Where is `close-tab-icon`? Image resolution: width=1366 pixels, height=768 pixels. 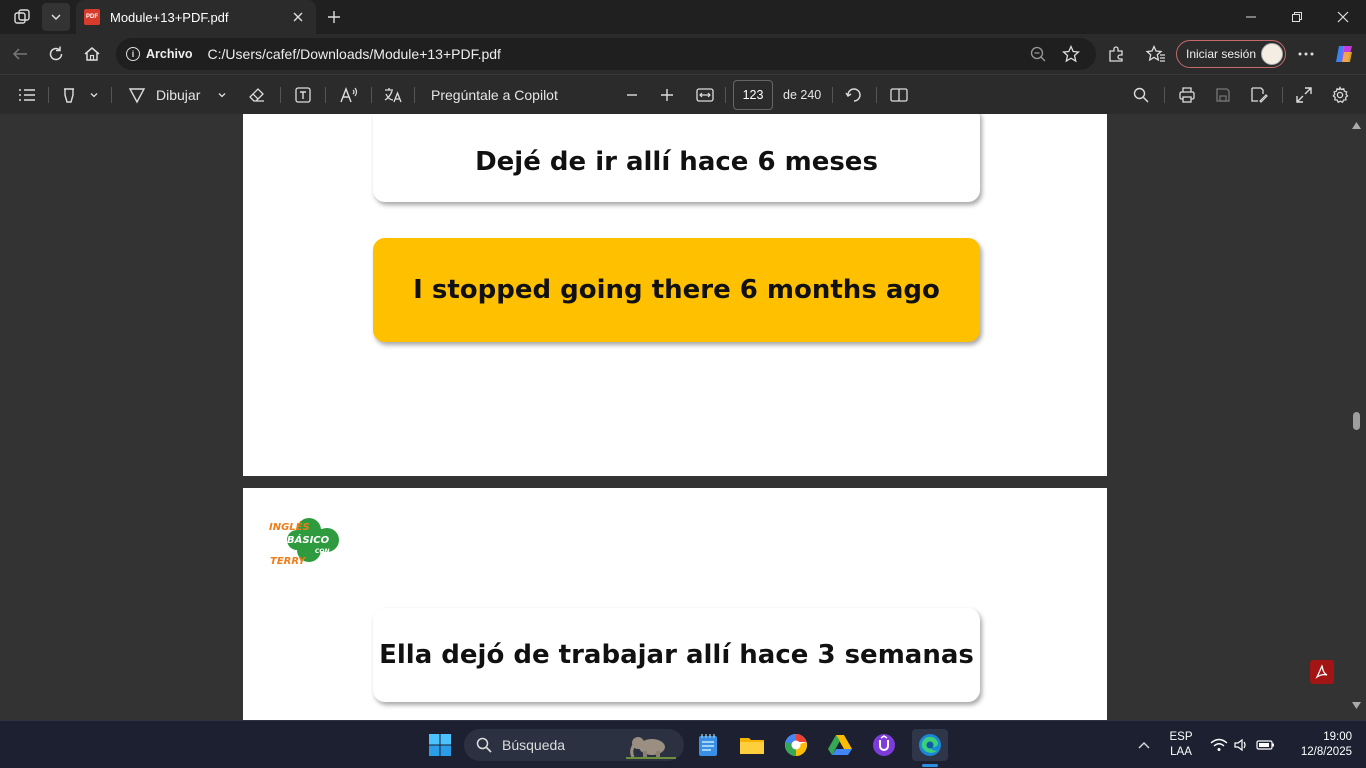 close-tab-icon is located at coordinates (298, 17).